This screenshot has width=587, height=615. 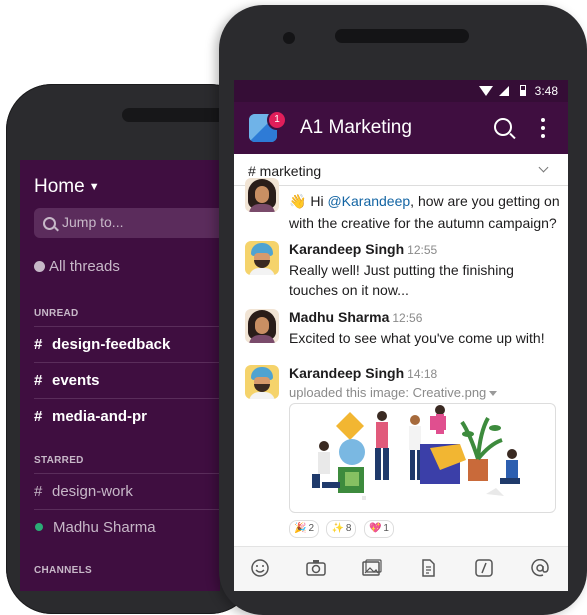 I want to click on composer-toolbar, so click(x=401, y=568).